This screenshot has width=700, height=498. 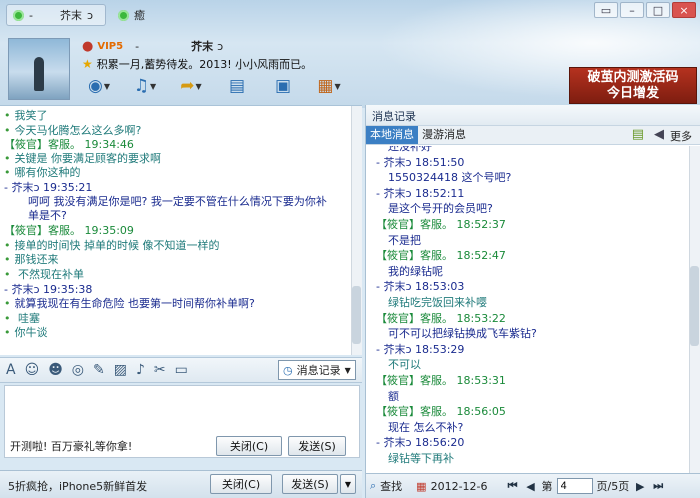 What do you see at coordinates (214, 86) in the screenshot?
I see `chat-toolbar: ◉ ▼ ♫ ▼ ➦ ▼ ▤ ▣ ▦ ▼` at bounding box center [214, 86].